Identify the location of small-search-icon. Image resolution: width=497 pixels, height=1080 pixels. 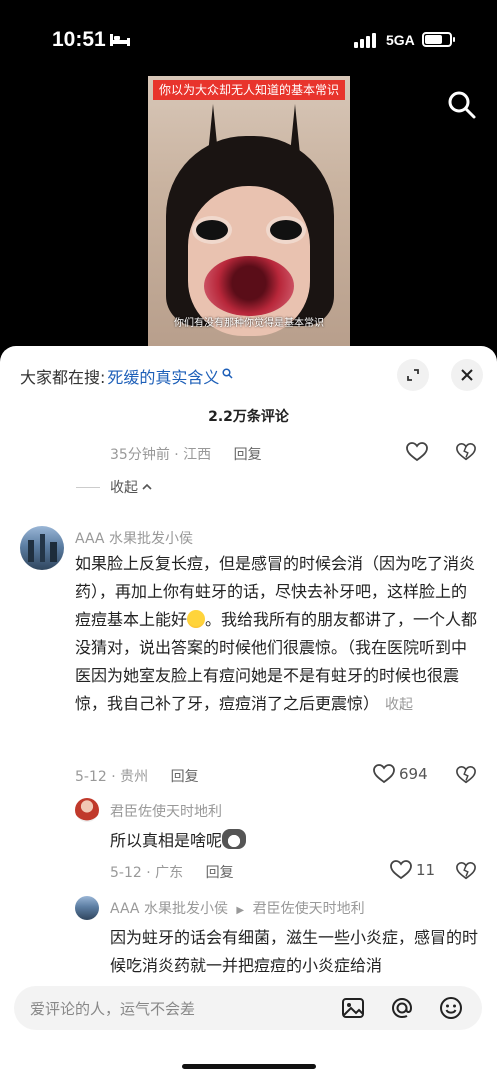
(227, 373).